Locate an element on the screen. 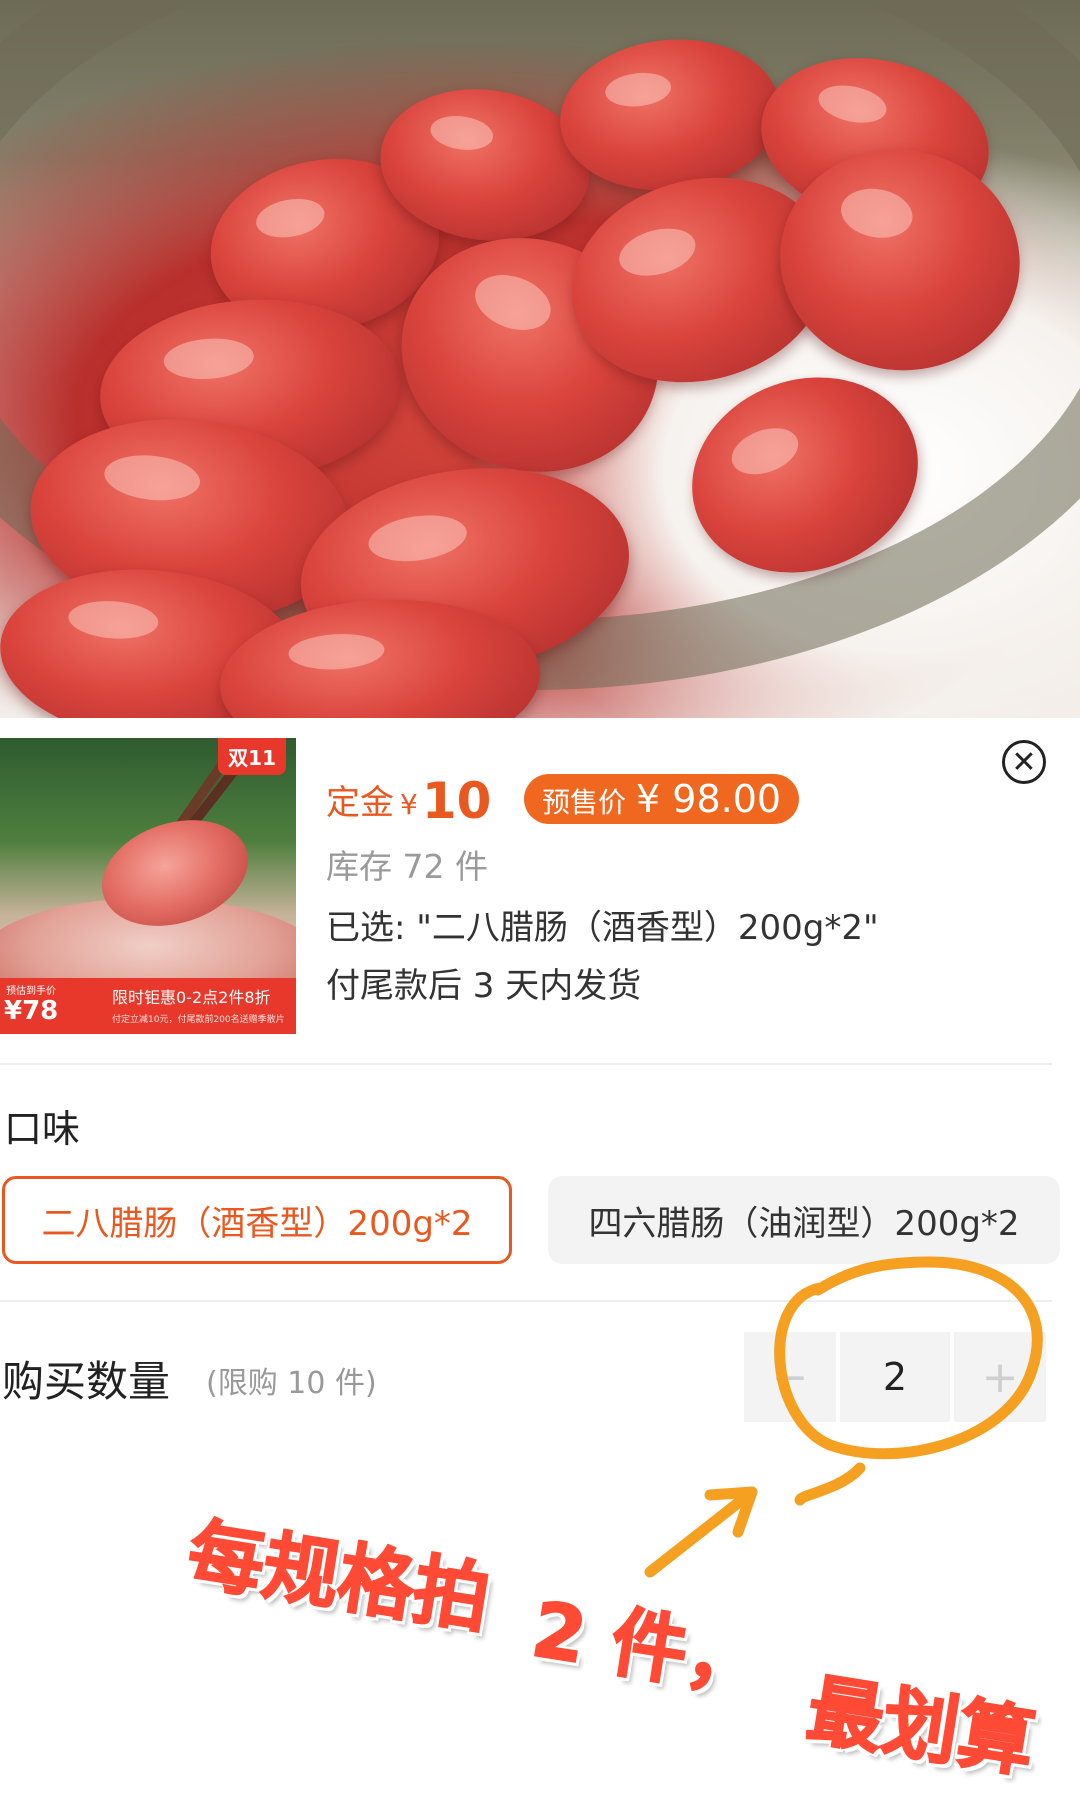  annotation-text-1: 每规格拍 is located at coordinates (339, 1576).